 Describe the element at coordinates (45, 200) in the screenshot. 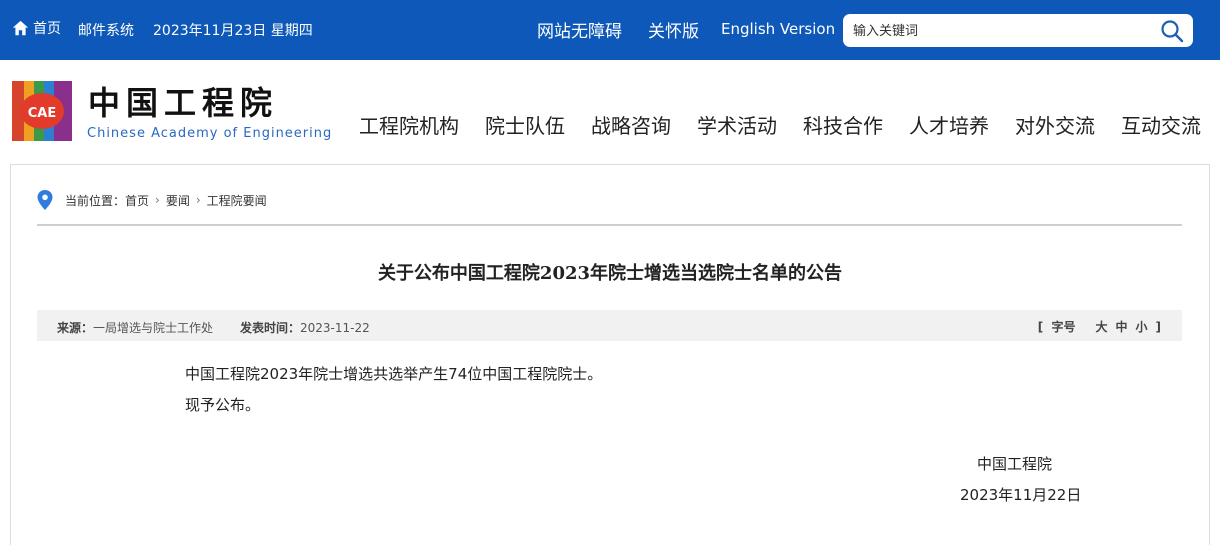

I see `location-pin-icon` at that location.